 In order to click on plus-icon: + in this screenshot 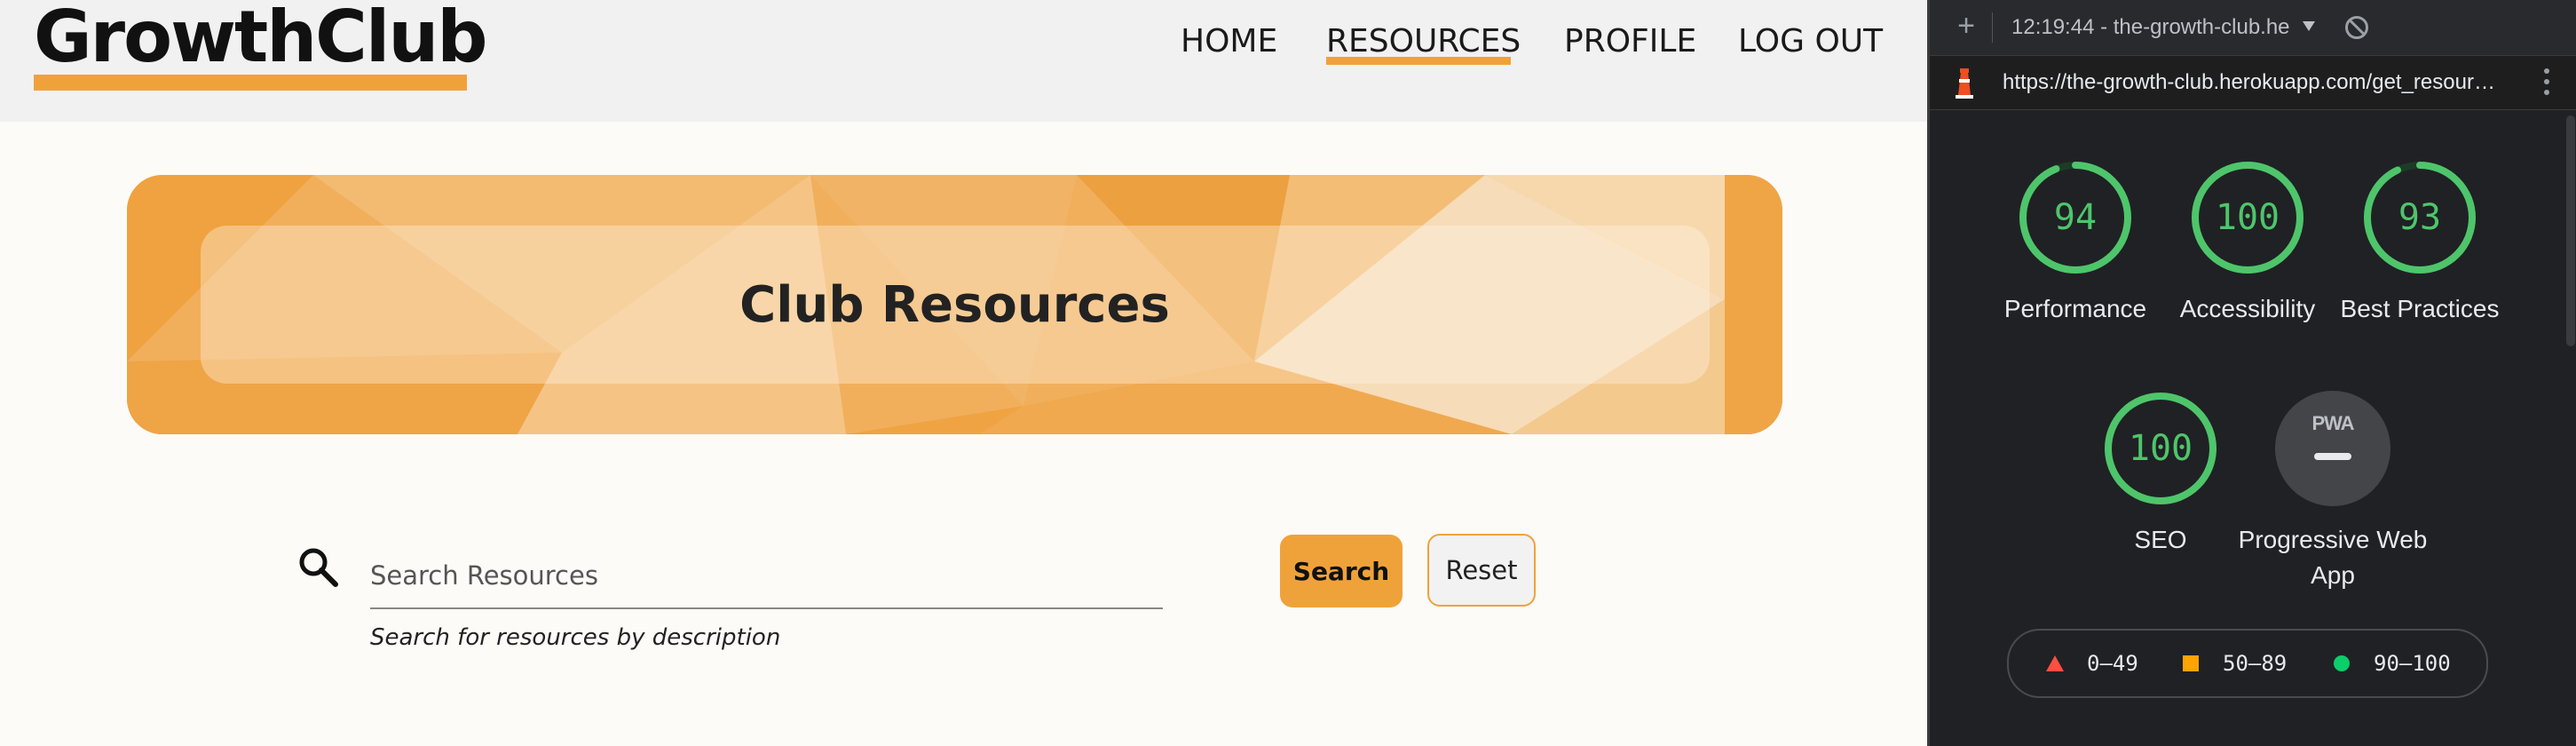, I will do `click(1966, 26)`.